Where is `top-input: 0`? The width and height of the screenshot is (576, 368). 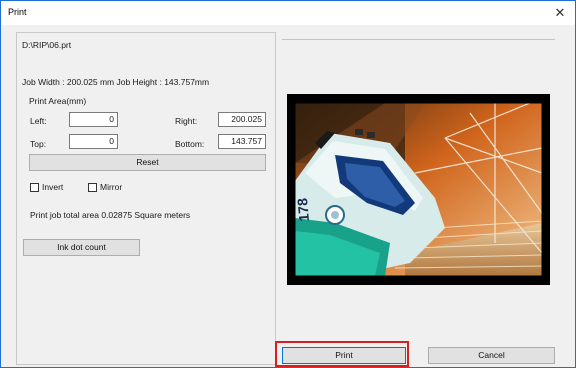
top-input: 0 is located at coordinates (93, 141).